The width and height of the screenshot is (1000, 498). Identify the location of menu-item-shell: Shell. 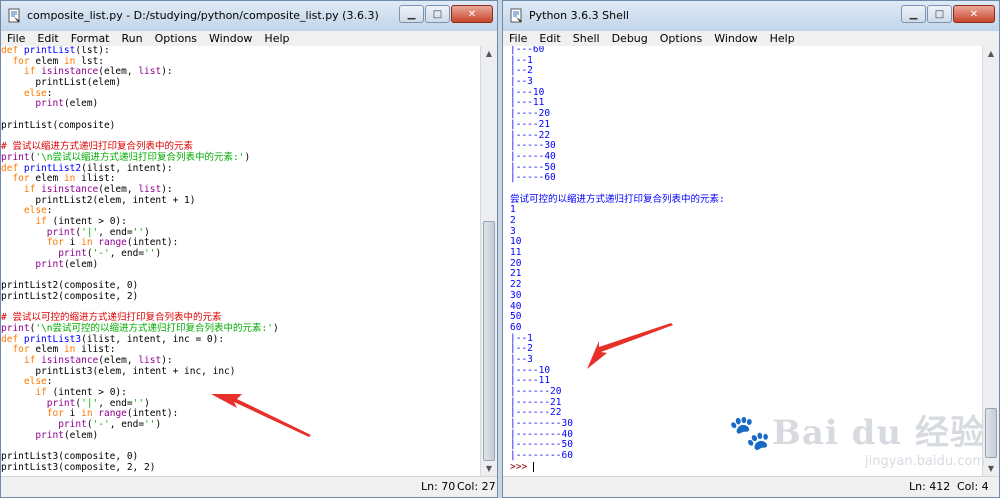
(586, 38).